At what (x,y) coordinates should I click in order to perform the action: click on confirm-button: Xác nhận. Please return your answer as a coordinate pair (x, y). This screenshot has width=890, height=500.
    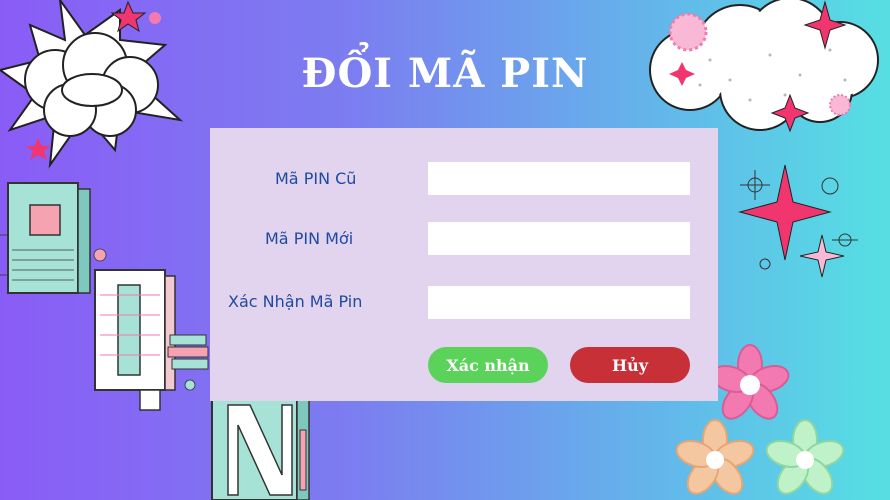
    Looking at the image, I should click on (488, 365).